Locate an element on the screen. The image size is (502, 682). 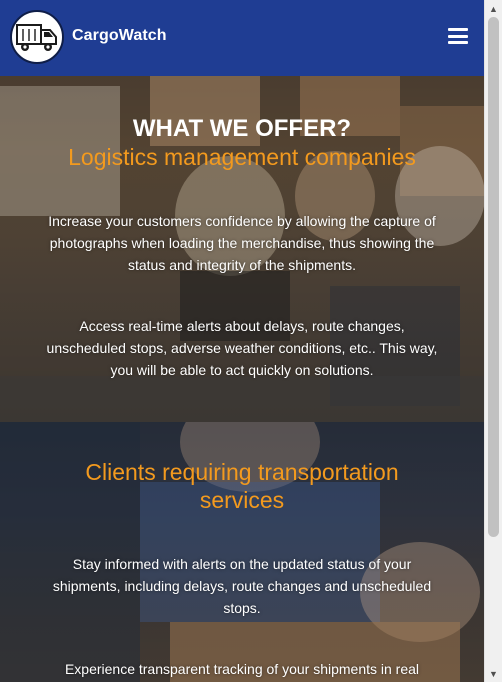
vertical-scrollbar: ▲ ▼ is located at coordinates (493, 341).